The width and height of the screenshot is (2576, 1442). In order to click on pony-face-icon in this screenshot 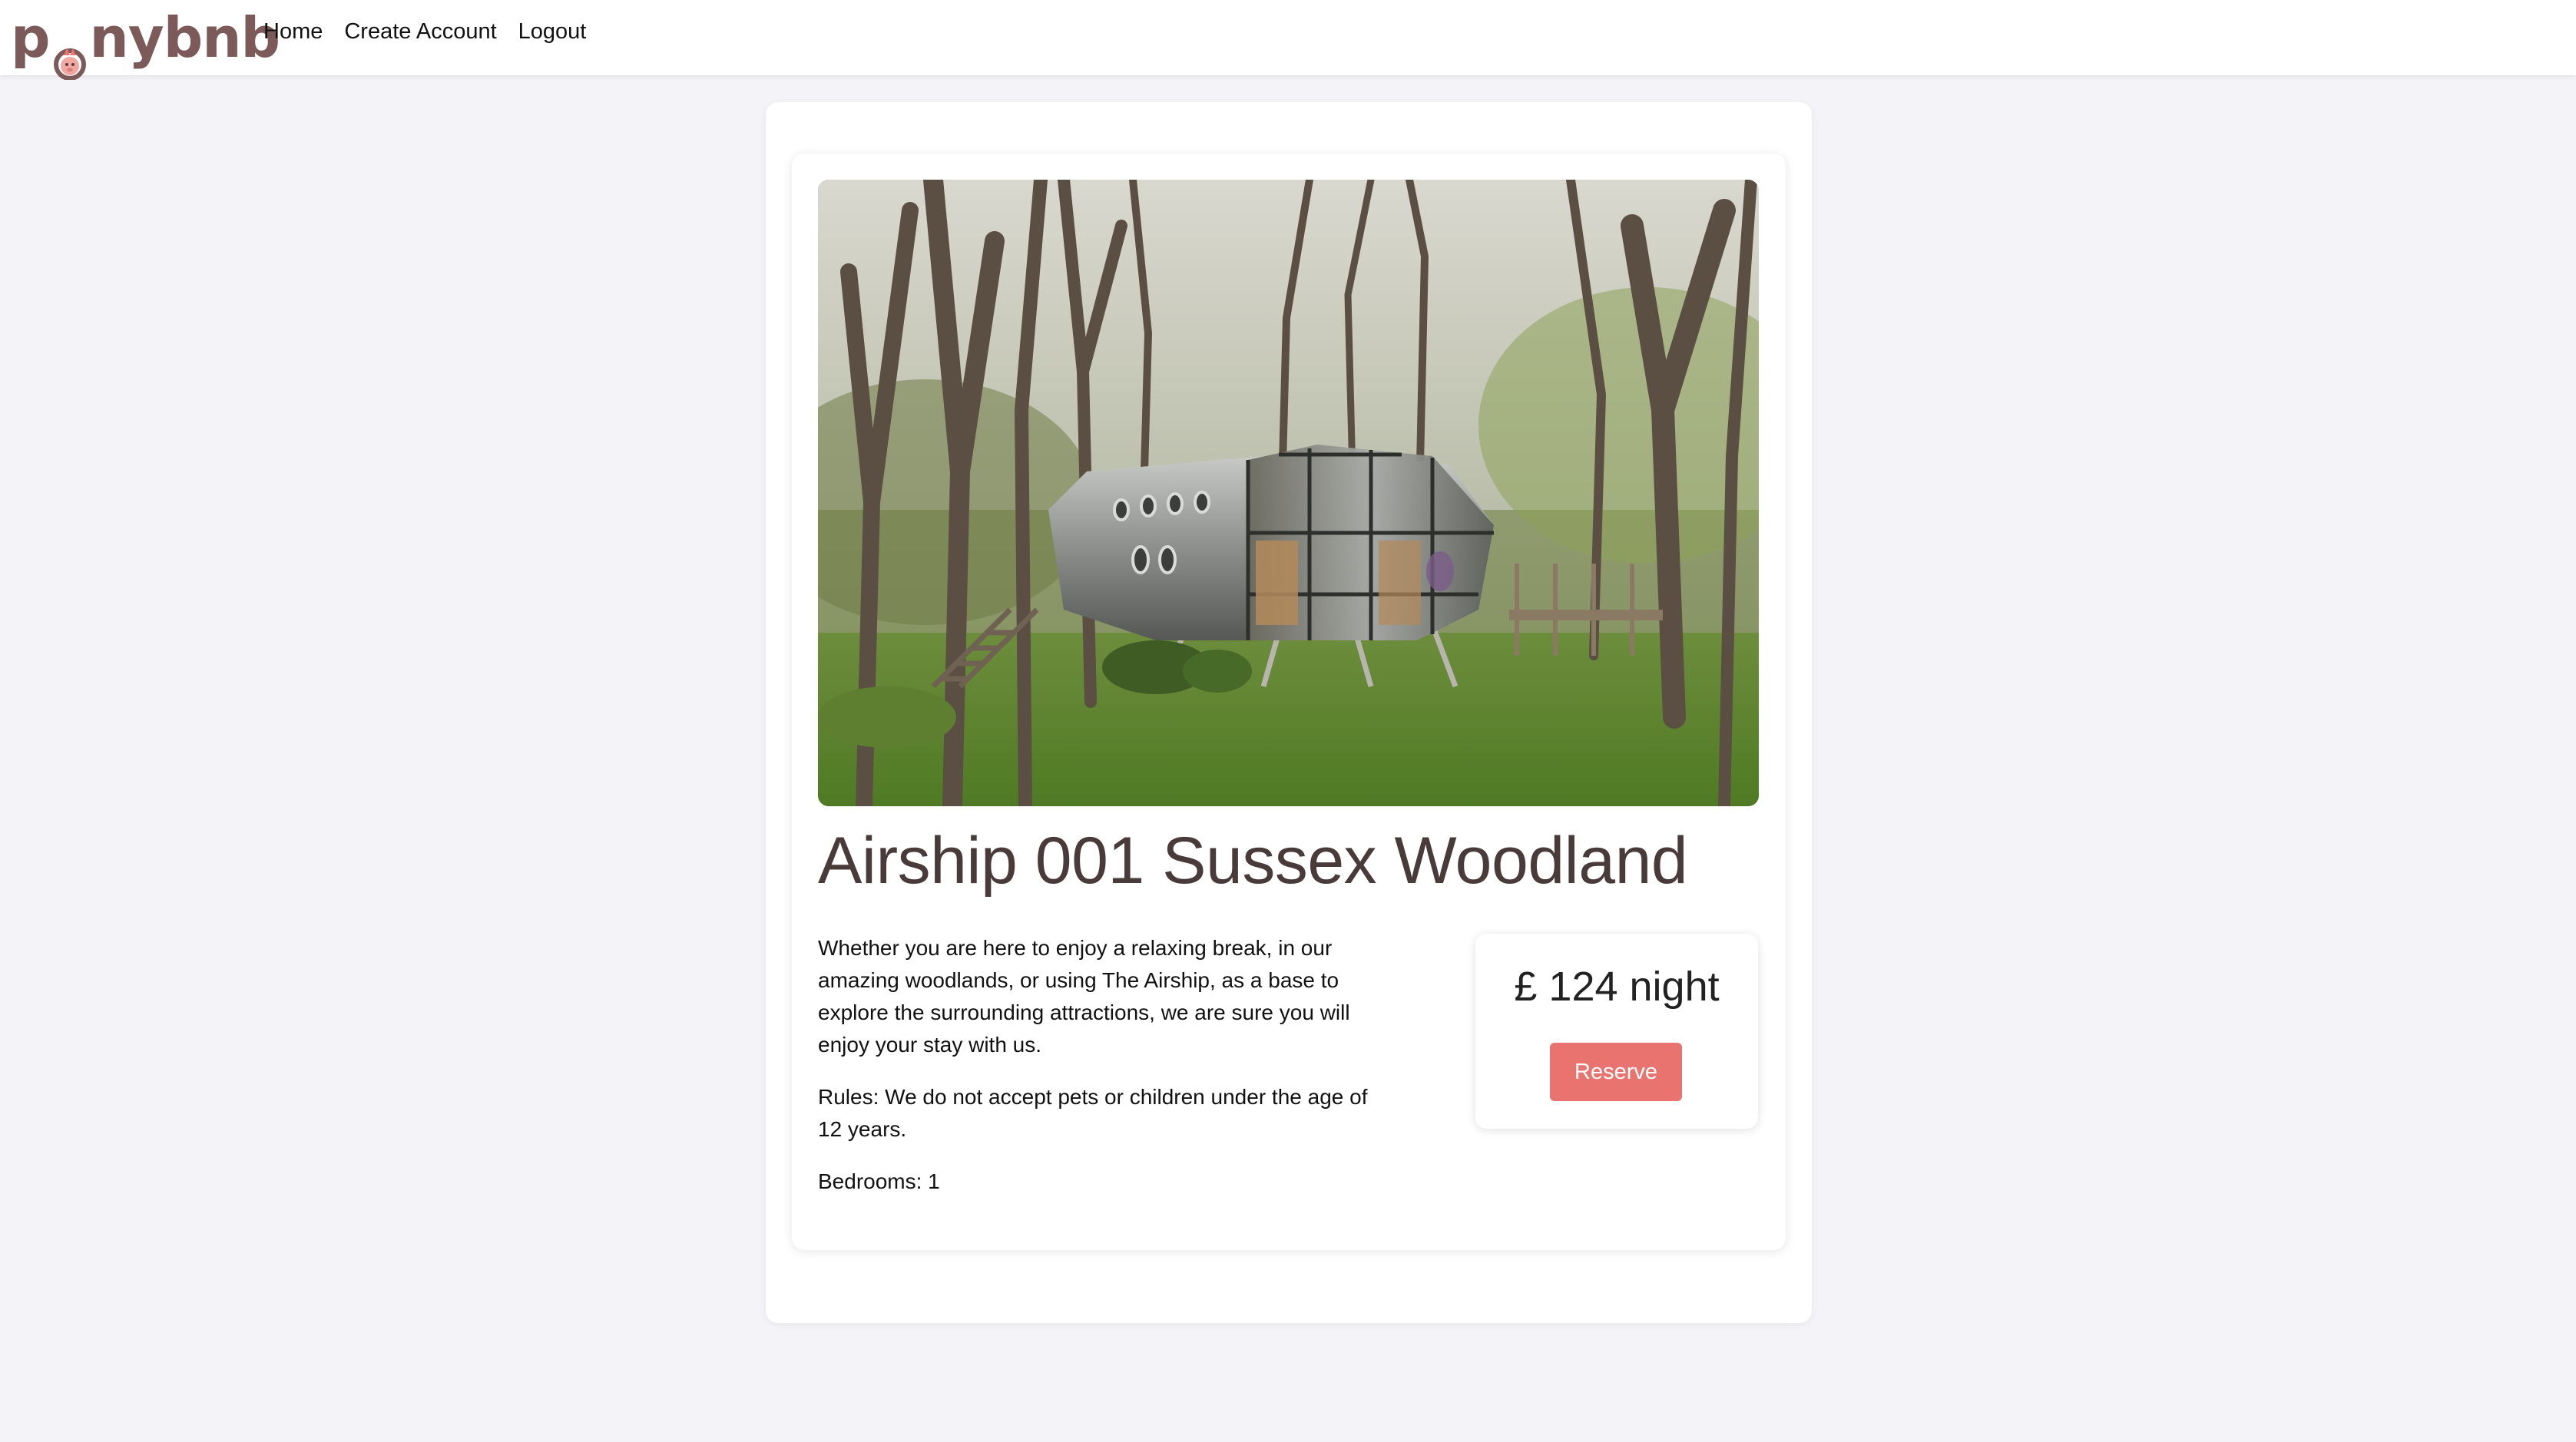, I will do `click(70, 55)`.